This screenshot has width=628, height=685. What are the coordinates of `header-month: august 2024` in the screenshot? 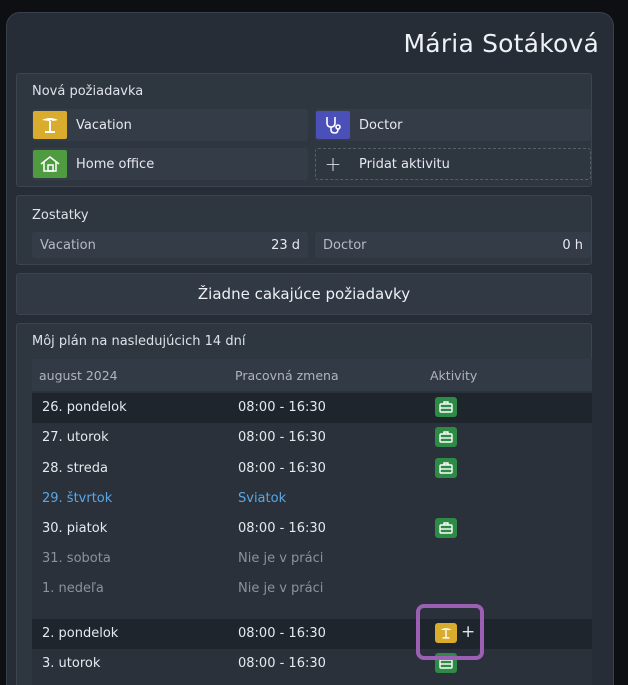 It's located at (78, 375).